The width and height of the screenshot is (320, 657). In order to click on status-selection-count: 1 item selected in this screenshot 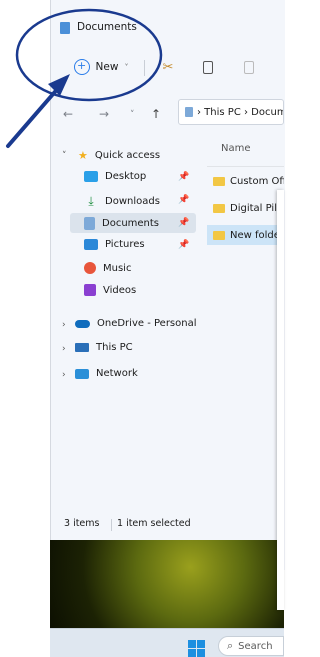, I will do `click(154, 523)`.